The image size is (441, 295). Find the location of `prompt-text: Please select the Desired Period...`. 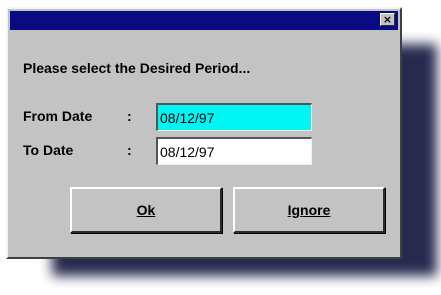

prompt-text: Please select the Desired Period... is located at coordinates (137, 68).